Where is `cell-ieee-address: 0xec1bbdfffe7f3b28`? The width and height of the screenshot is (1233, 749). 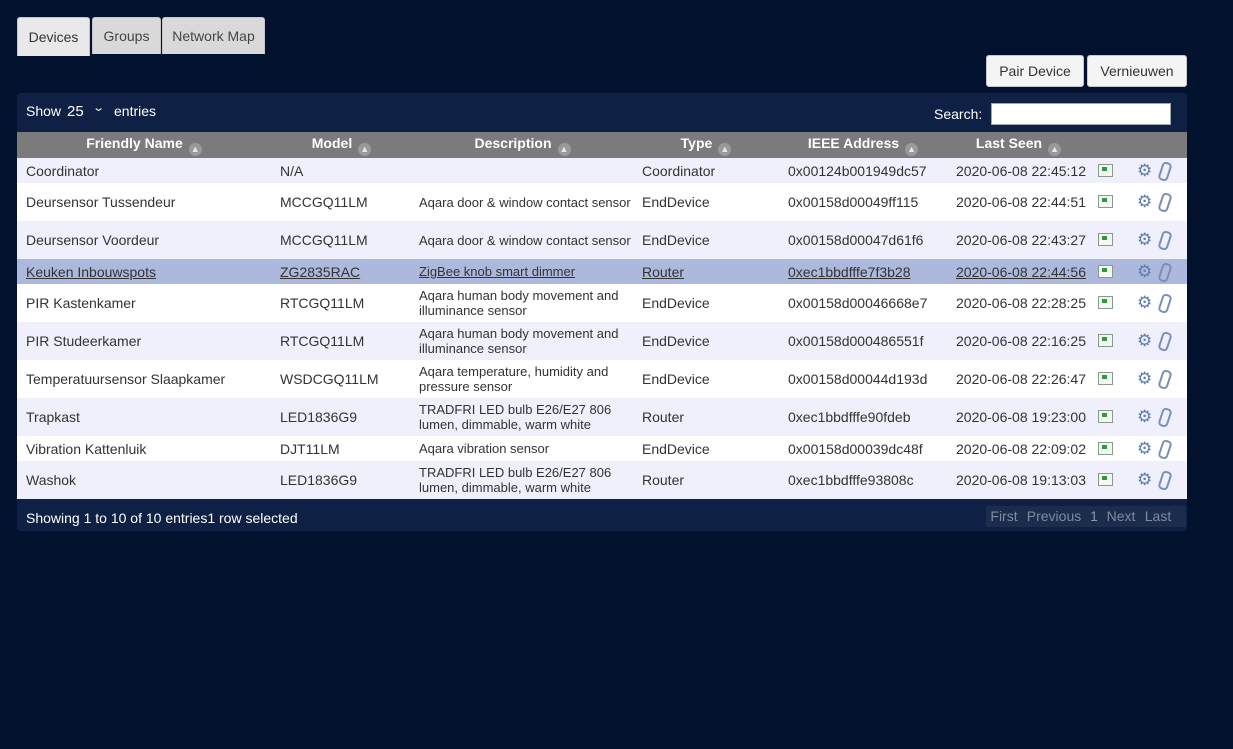 cell-ieee-address: 0xec1bbdfffe7f3b28 is located at coordinates (863, 271).